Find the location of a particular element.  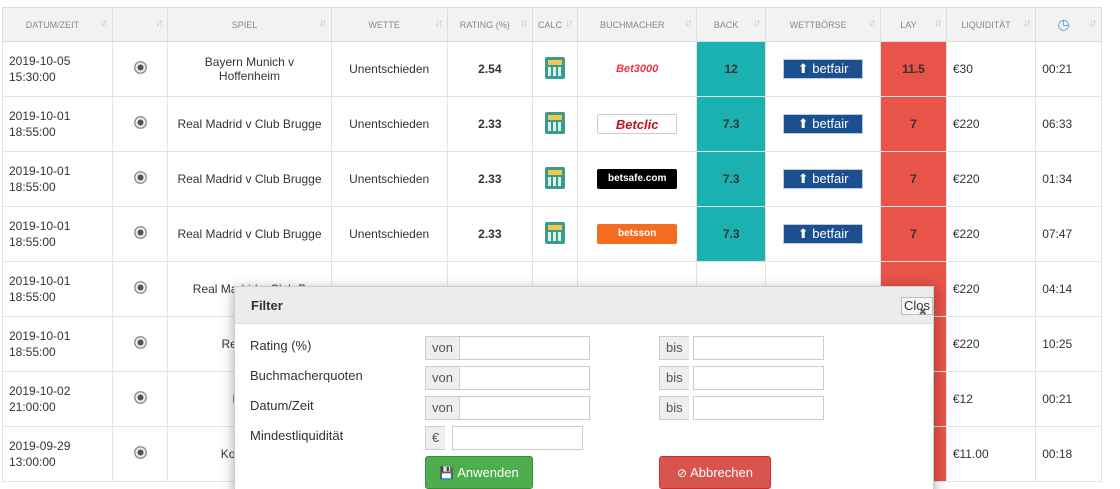

col-header-bookmaker: BUCHMACHER ↓↑ is located at coordinates (637, 24).